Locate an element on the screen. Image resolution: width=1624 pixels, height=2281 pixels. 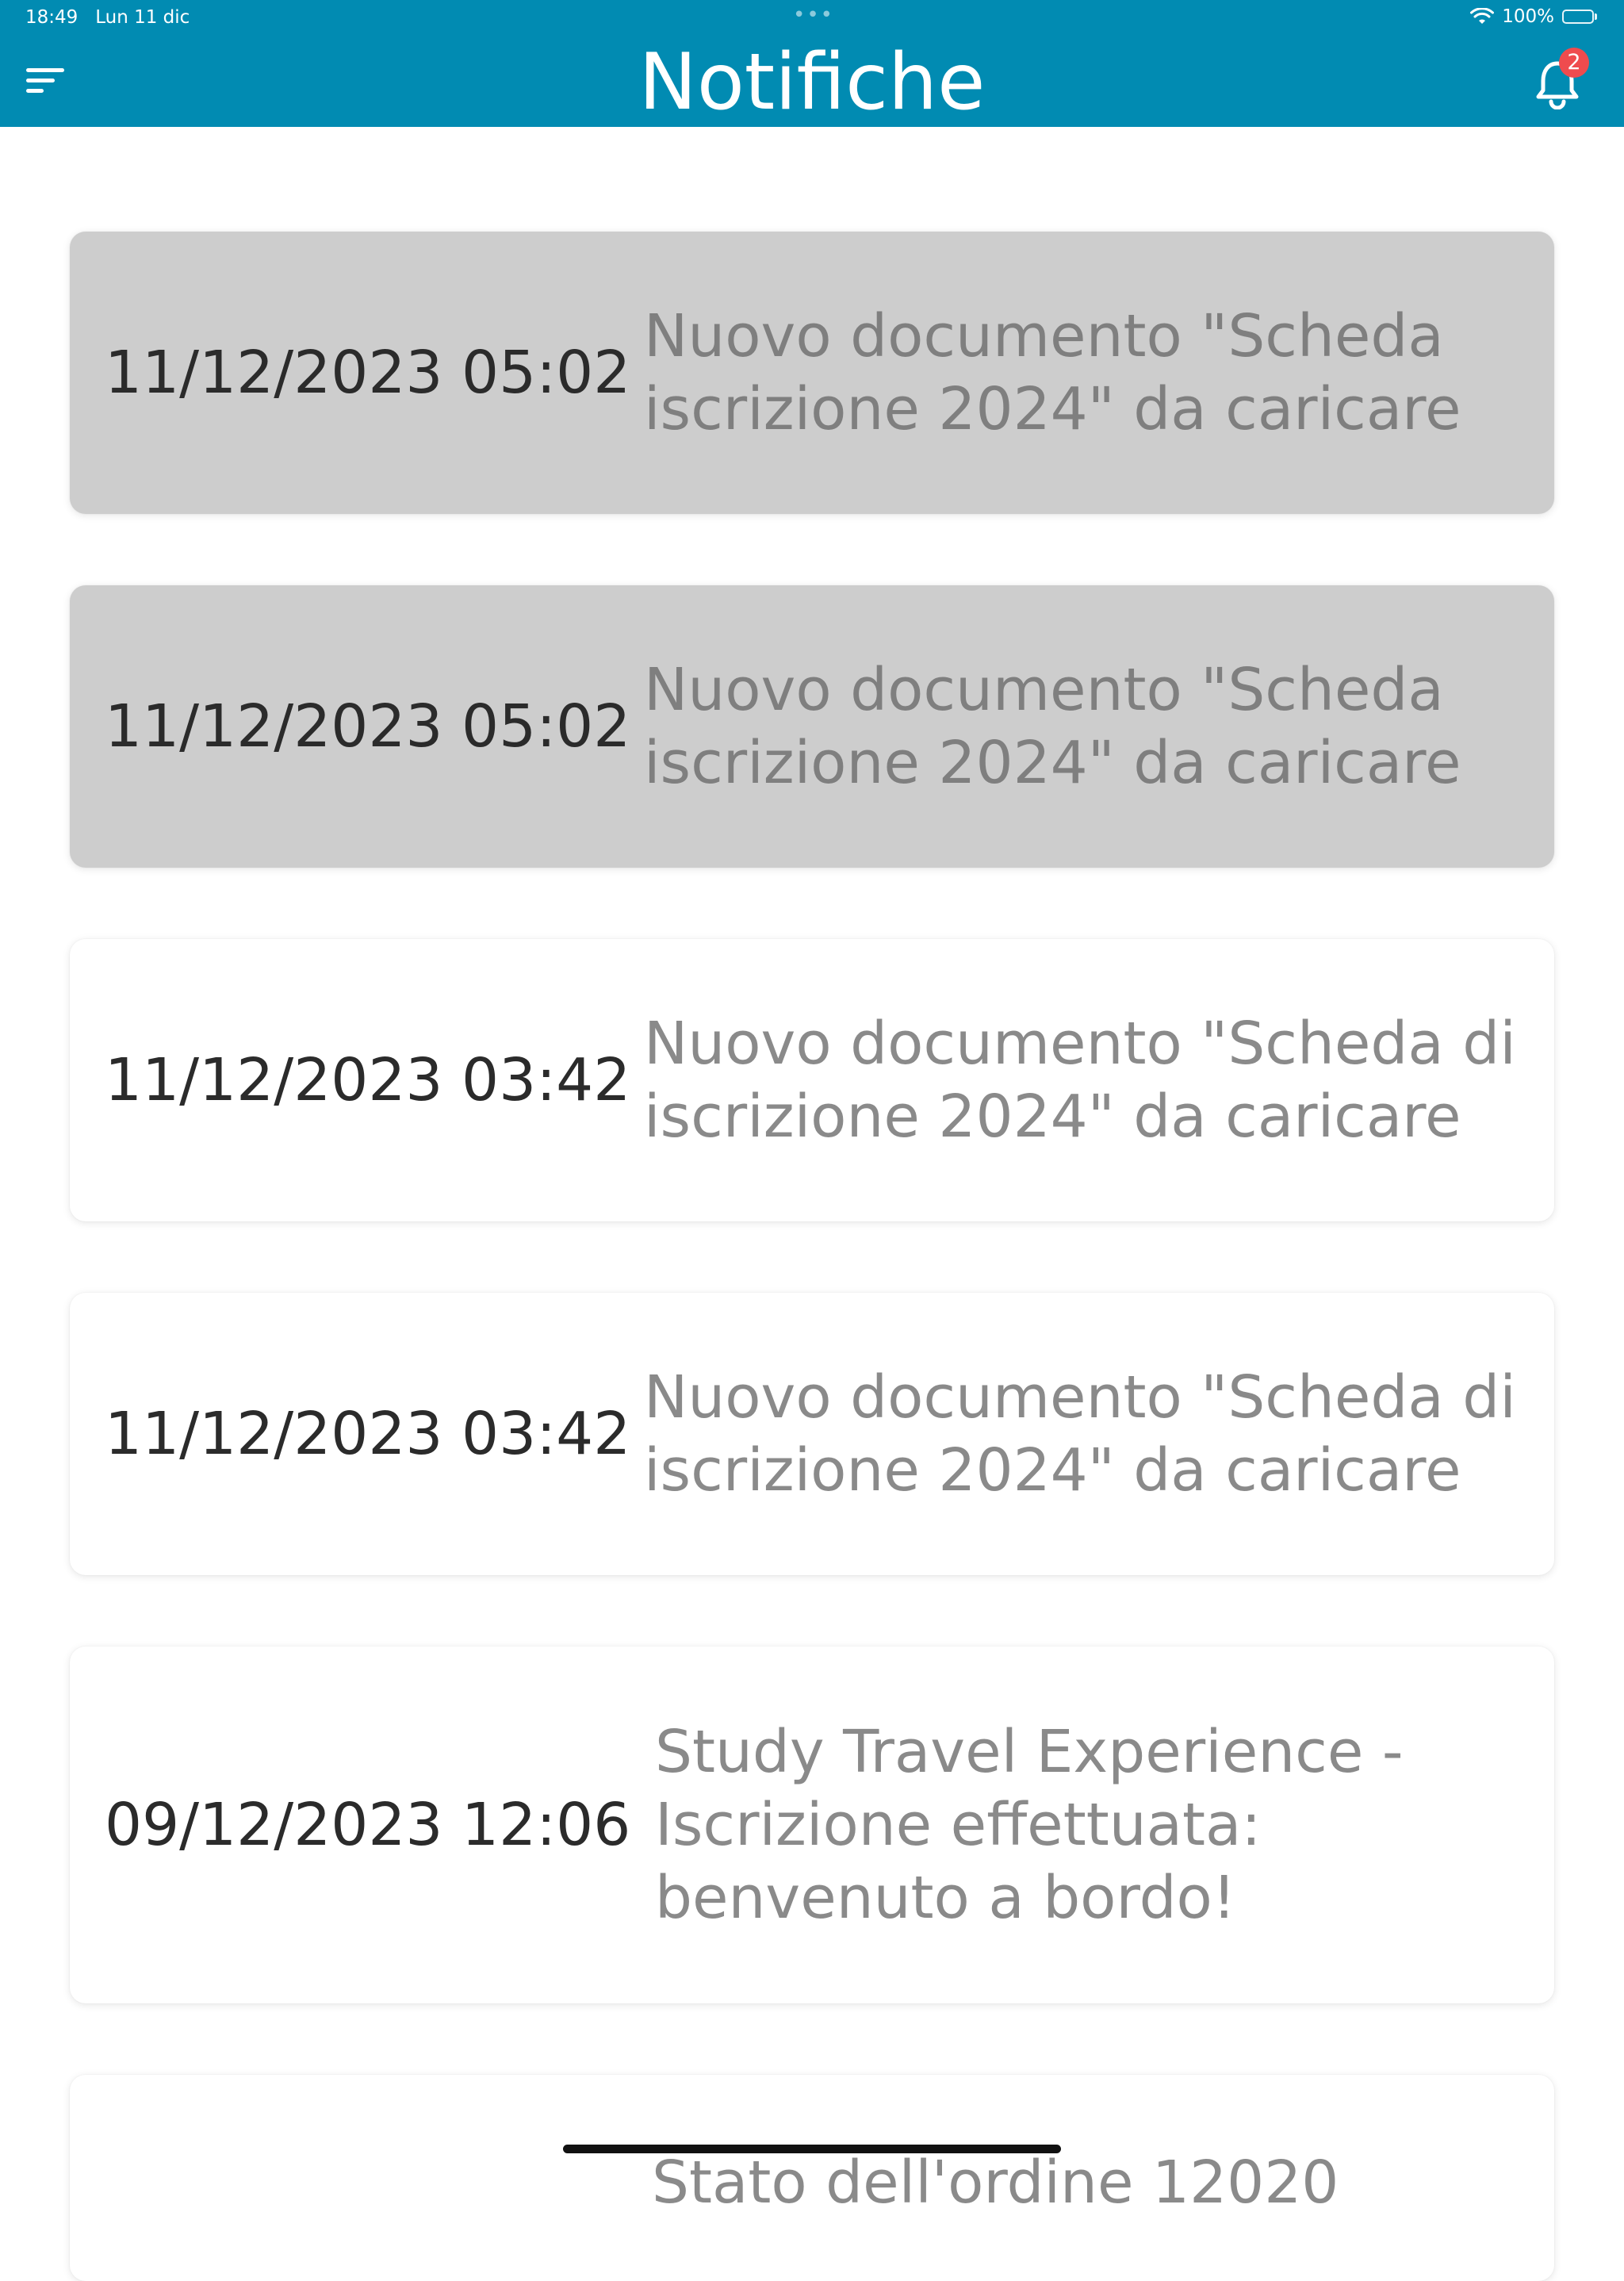
notification-date: 09/12/2023 12:06 is located at coordinates (368, 1825).